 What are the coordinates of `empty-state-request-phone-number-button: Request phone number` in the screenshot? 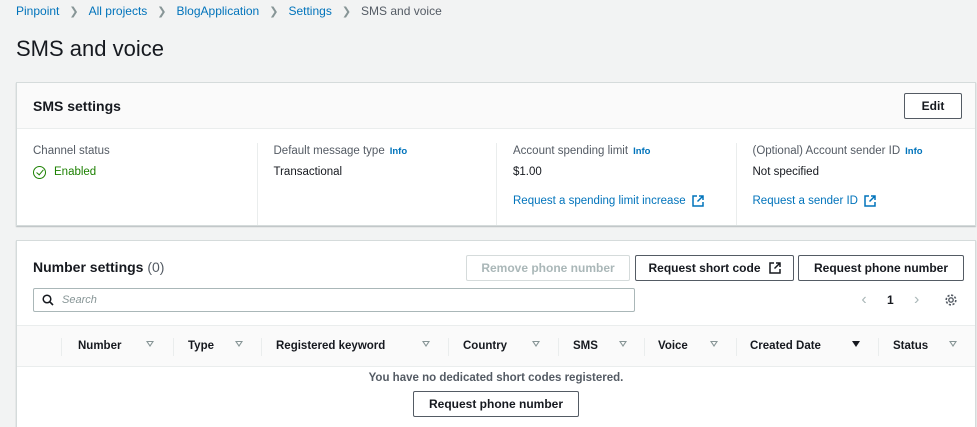 It's located at (496, 404).